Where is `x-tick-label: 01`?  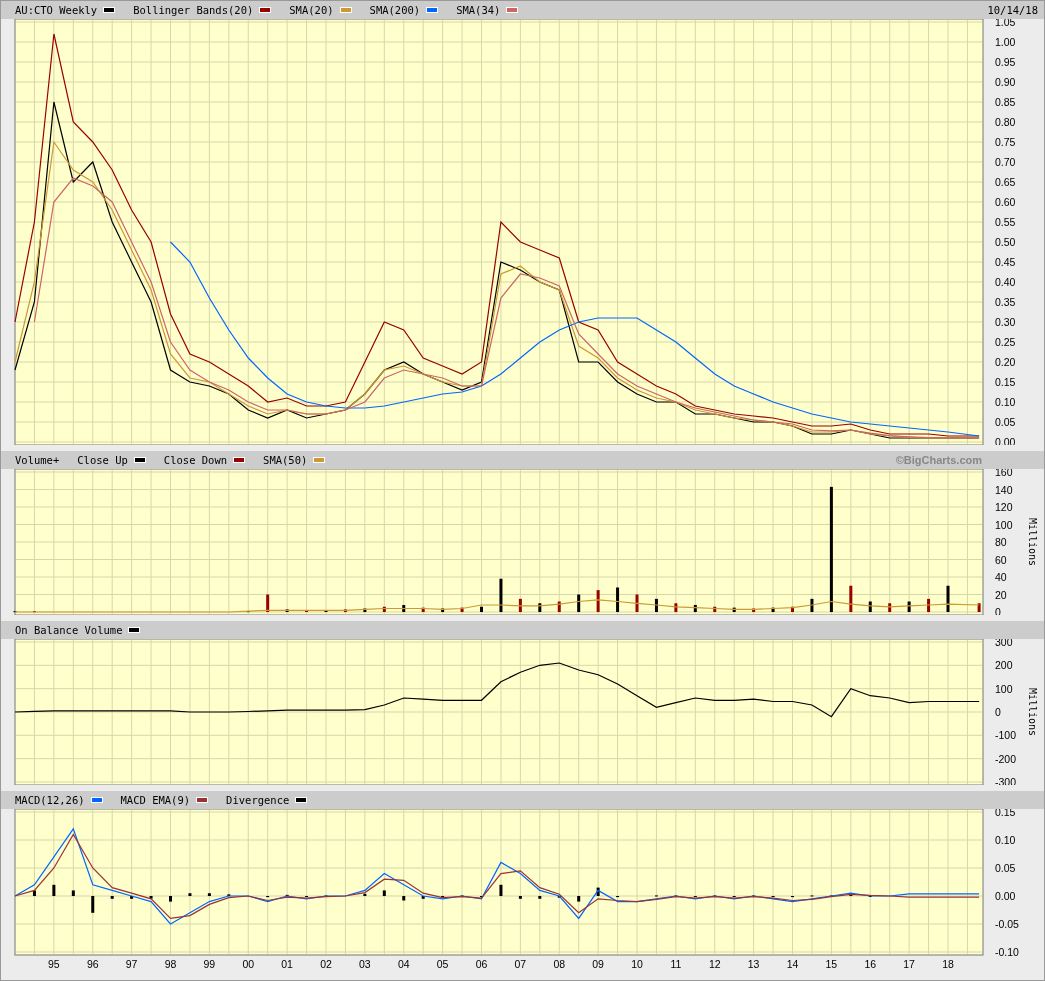
x-tick-label: 01 is located at coordinates (287, 964).